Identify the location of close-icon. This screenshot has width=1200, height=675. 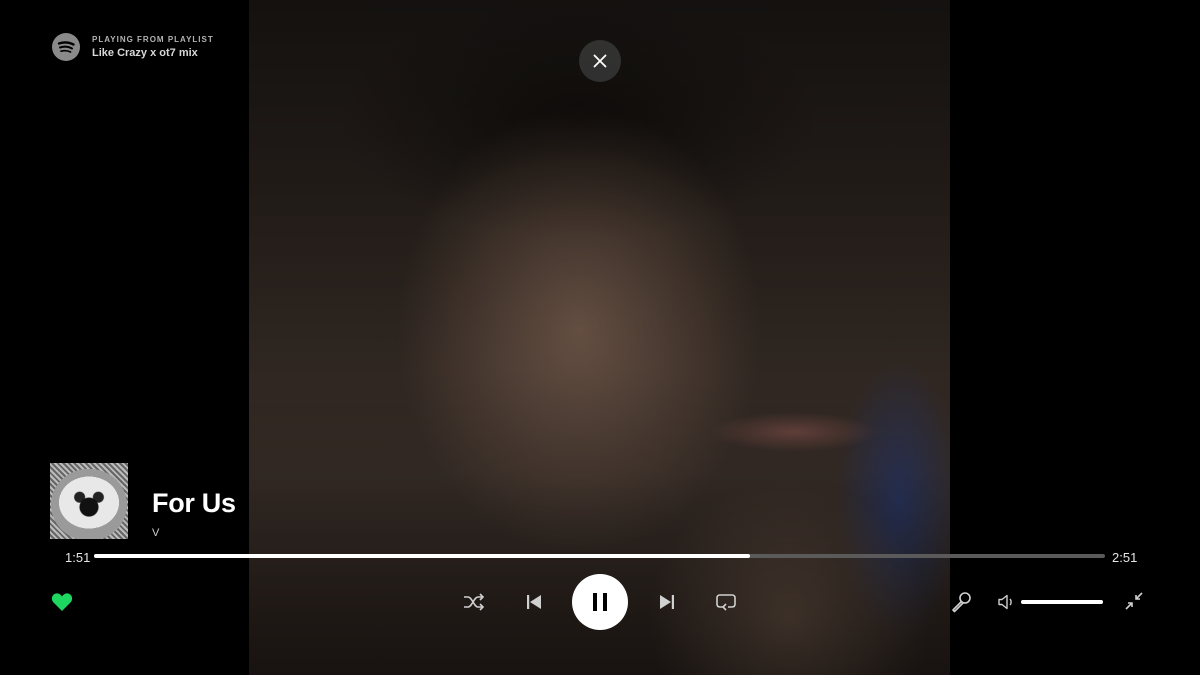
(600, 61).